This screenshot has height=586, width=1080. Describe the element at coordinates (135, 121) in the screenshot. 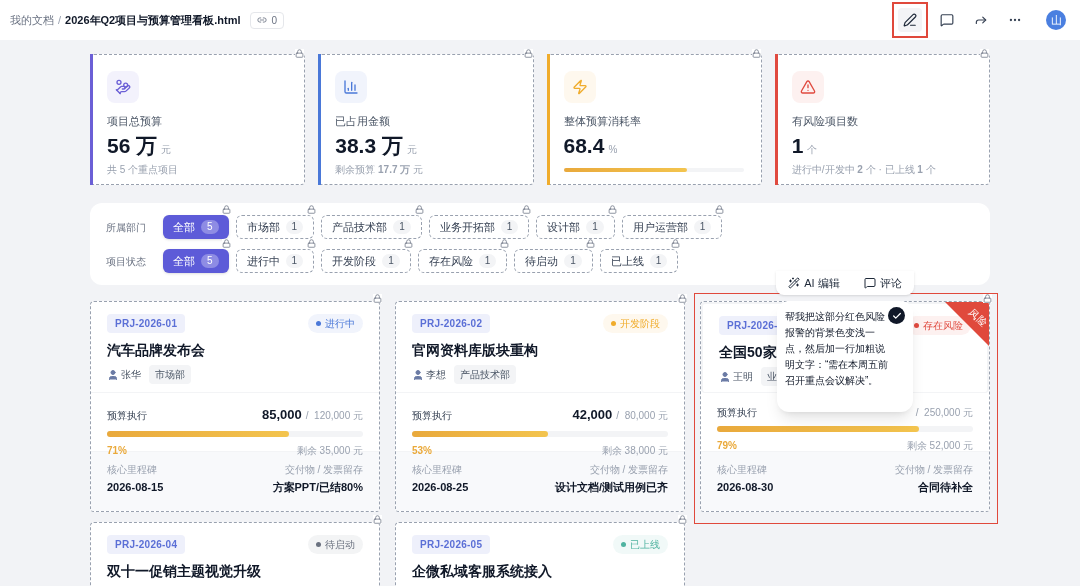

I see `stat-label: 项目总预算` at that location.